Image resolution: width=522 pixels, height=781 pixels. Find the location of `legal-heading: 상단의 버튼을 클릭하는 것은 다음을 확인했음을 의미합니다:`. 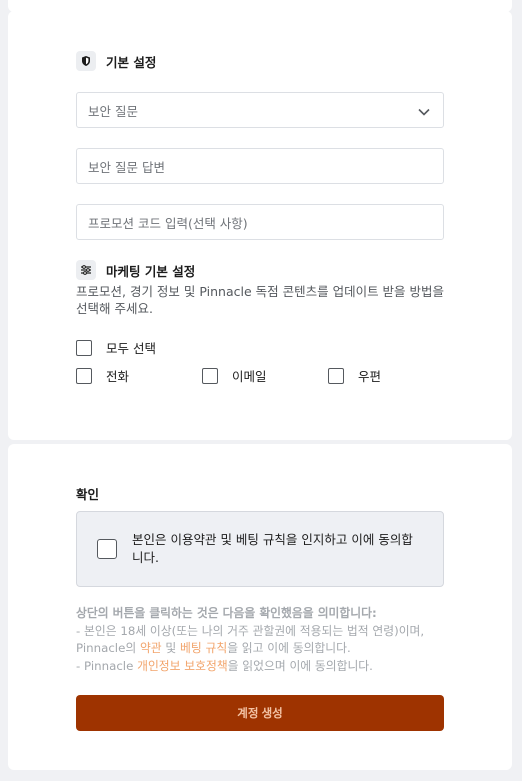

legal-heading: 상단의 버튼을 클릭하는 것은 다음을 확인했음을 의미합니다: is located at coordinates (226, 613).